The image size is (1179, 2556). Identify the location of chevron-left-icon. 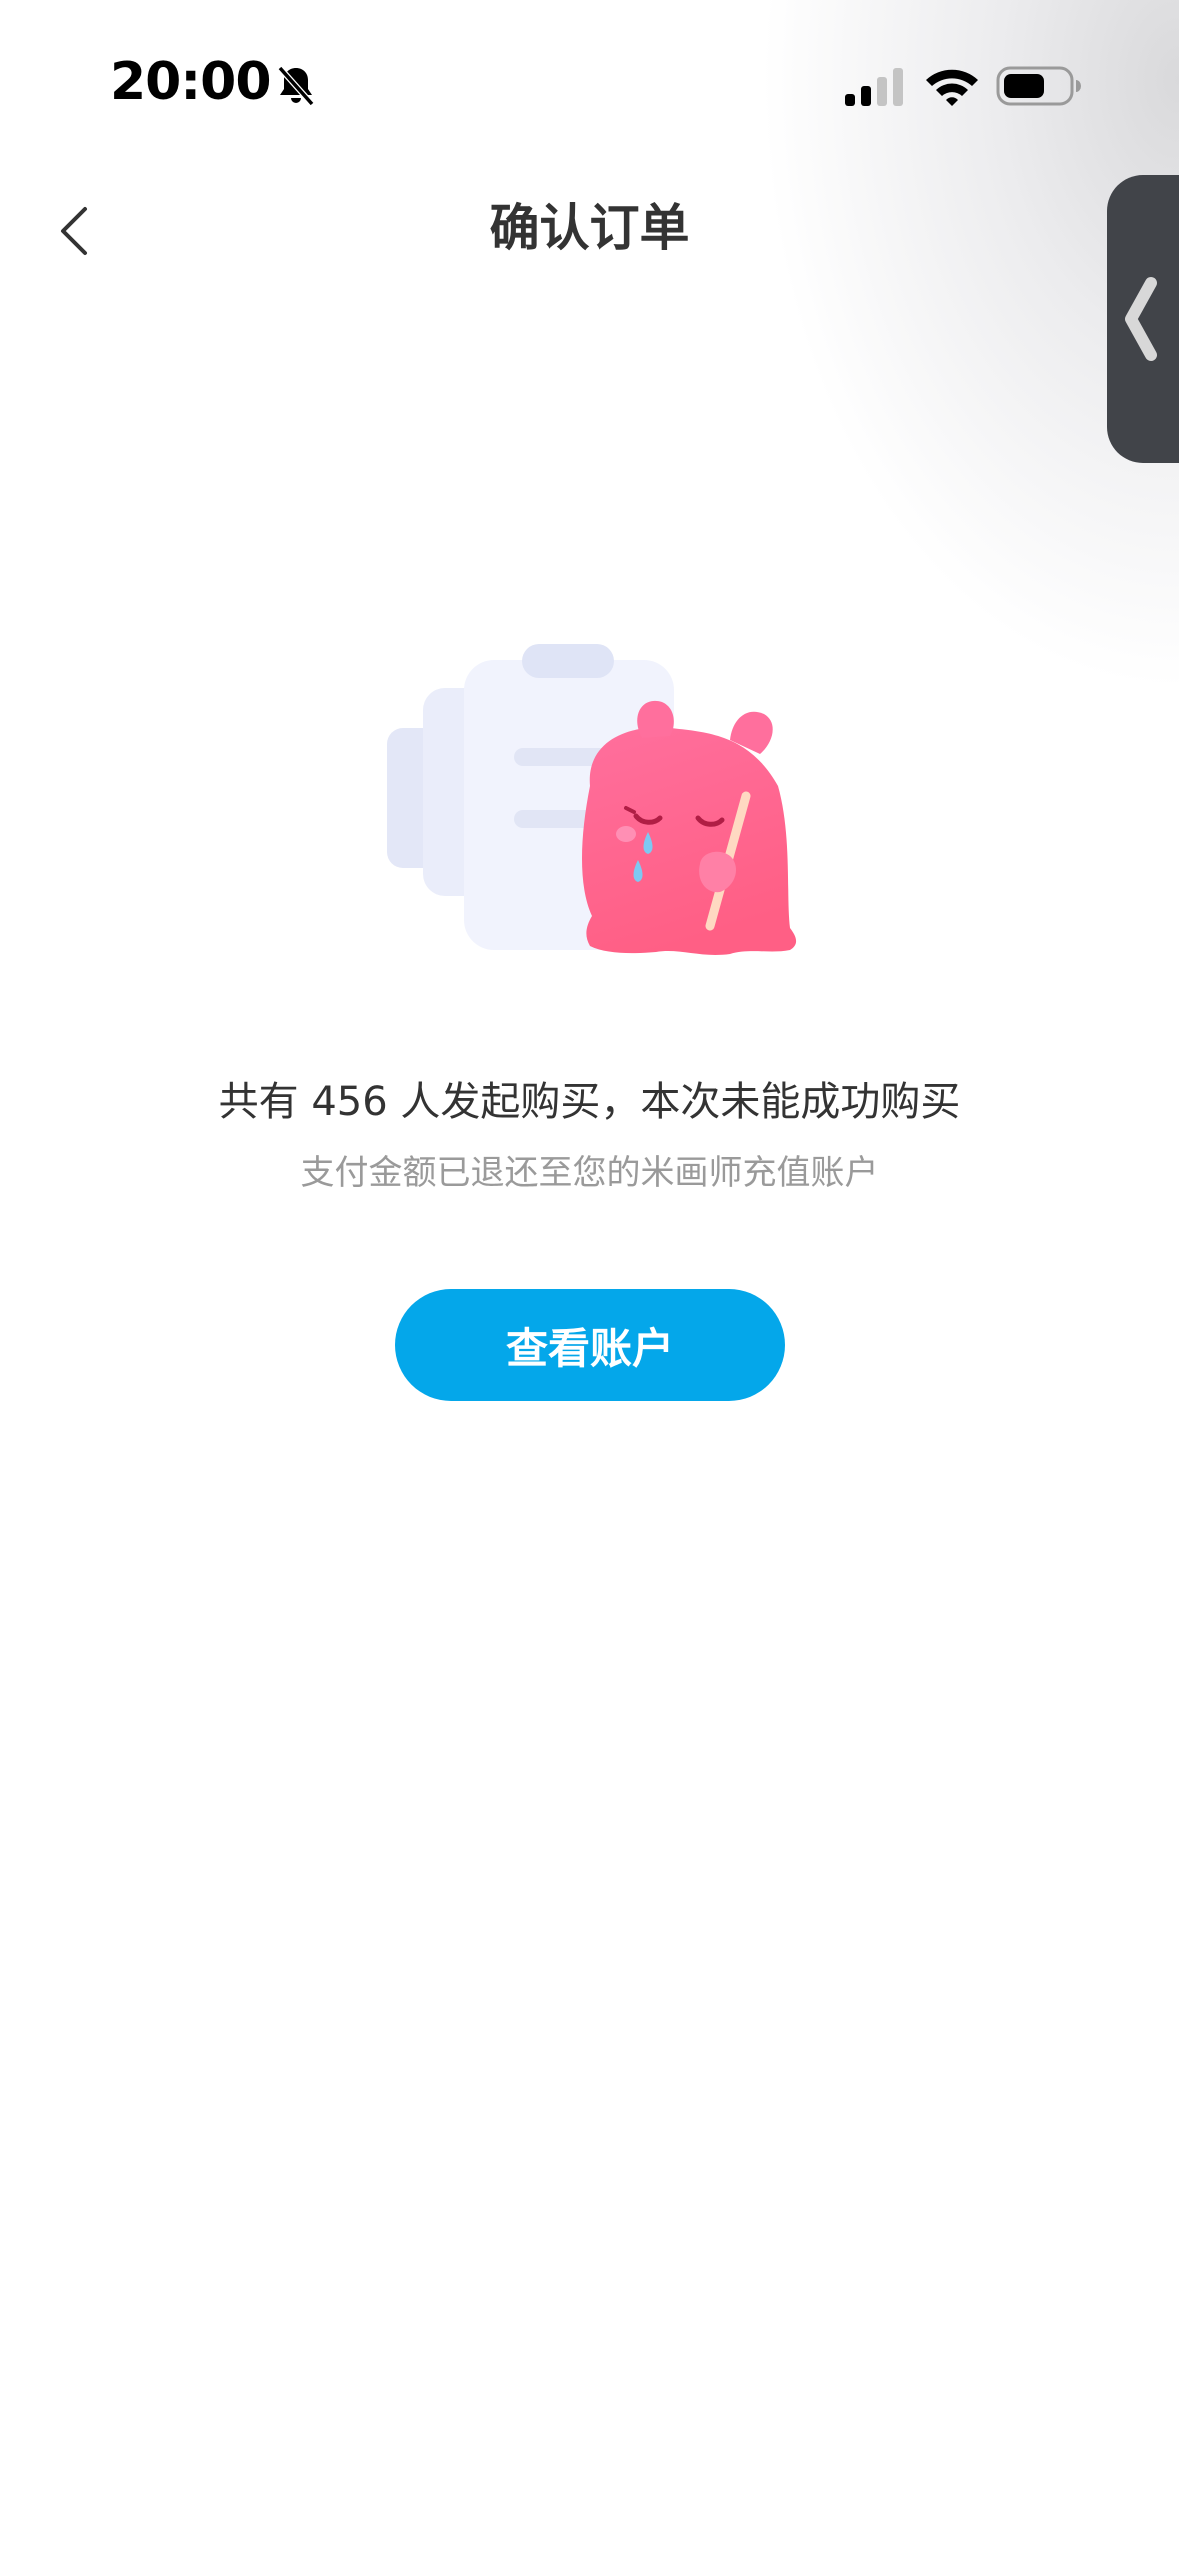
(1141, 319).